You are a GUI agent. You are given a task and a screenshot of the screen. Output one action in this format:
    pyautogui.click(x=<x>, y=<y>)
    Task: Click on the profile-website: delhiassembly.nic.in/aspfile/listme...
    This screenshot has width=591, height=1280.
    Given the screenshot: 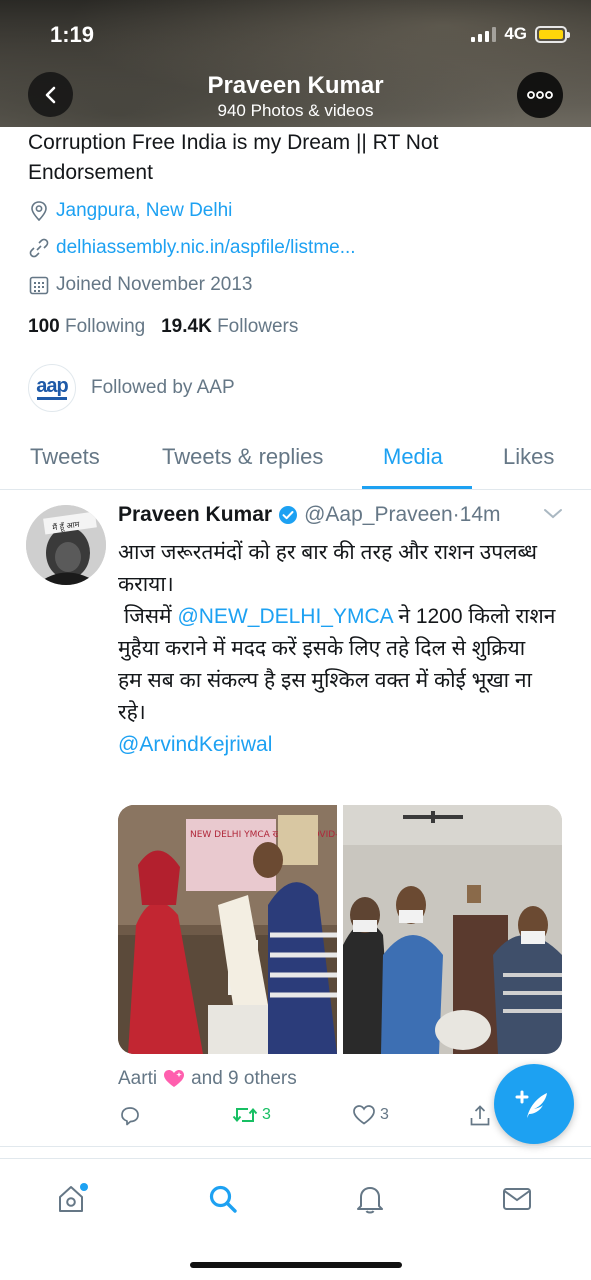 What is the action you would take?
    pyautogui.click(x=192, y=248)
    